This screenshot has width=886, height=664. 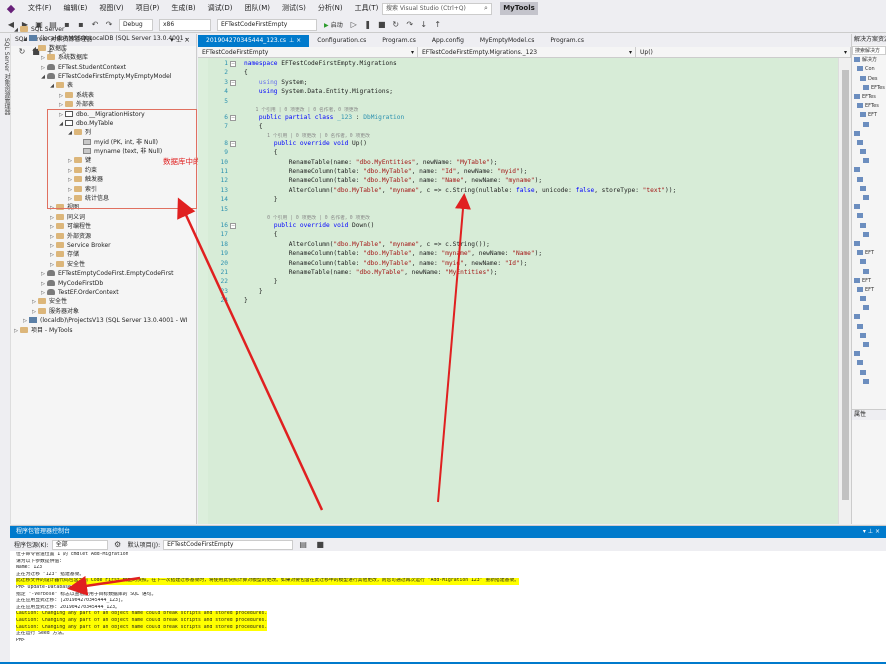 I want to click on menu-item: 团队(M), so click(x=257, y=8).